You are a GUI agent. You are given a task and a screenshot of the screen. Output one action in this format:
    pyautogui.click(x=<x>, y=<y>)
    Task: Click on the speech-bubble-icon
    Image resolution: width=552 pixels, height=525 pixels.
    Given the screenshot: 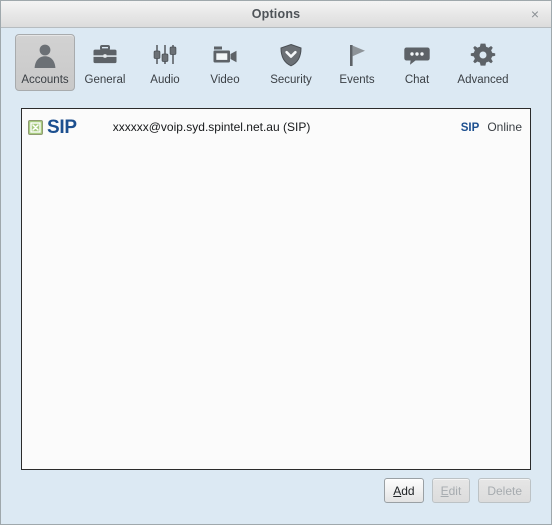 What is the action you would take?
    pyautogui.click(x=417, y=55)
    